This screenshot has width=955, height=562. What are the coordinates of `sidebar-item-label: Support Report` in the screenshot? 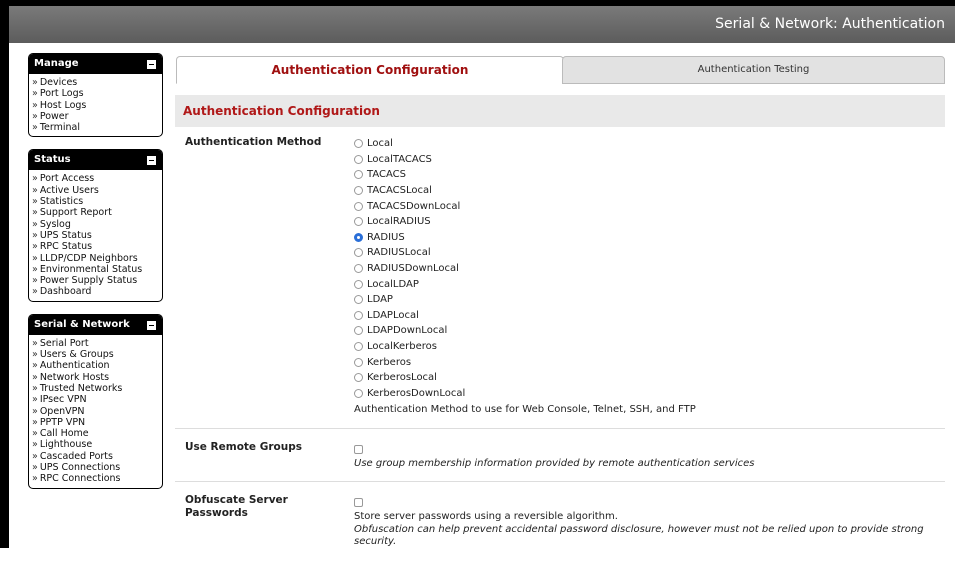 It's located at (75, 213).